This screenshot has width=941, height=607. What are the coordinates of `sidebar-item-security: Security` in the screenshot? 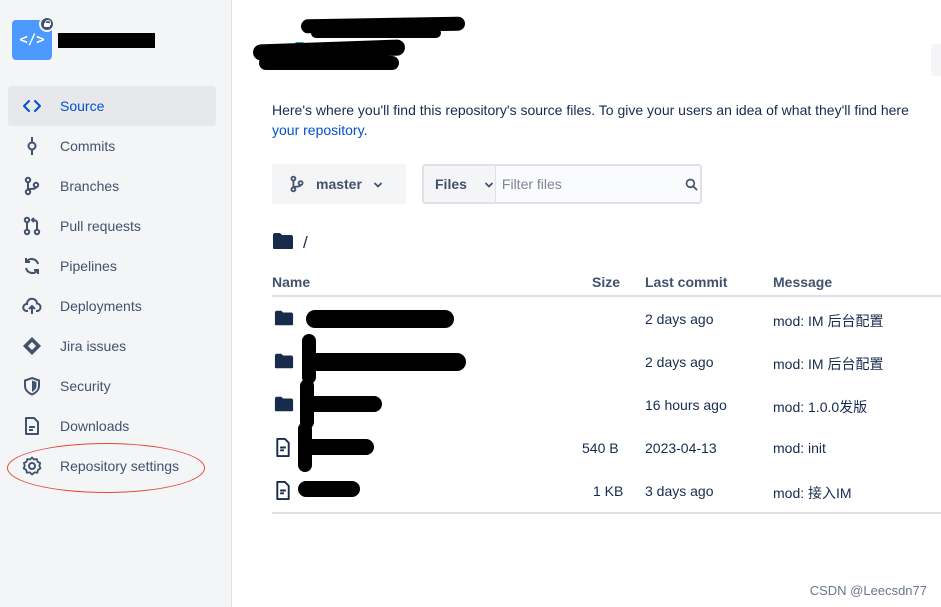 It's located at (112, 386).